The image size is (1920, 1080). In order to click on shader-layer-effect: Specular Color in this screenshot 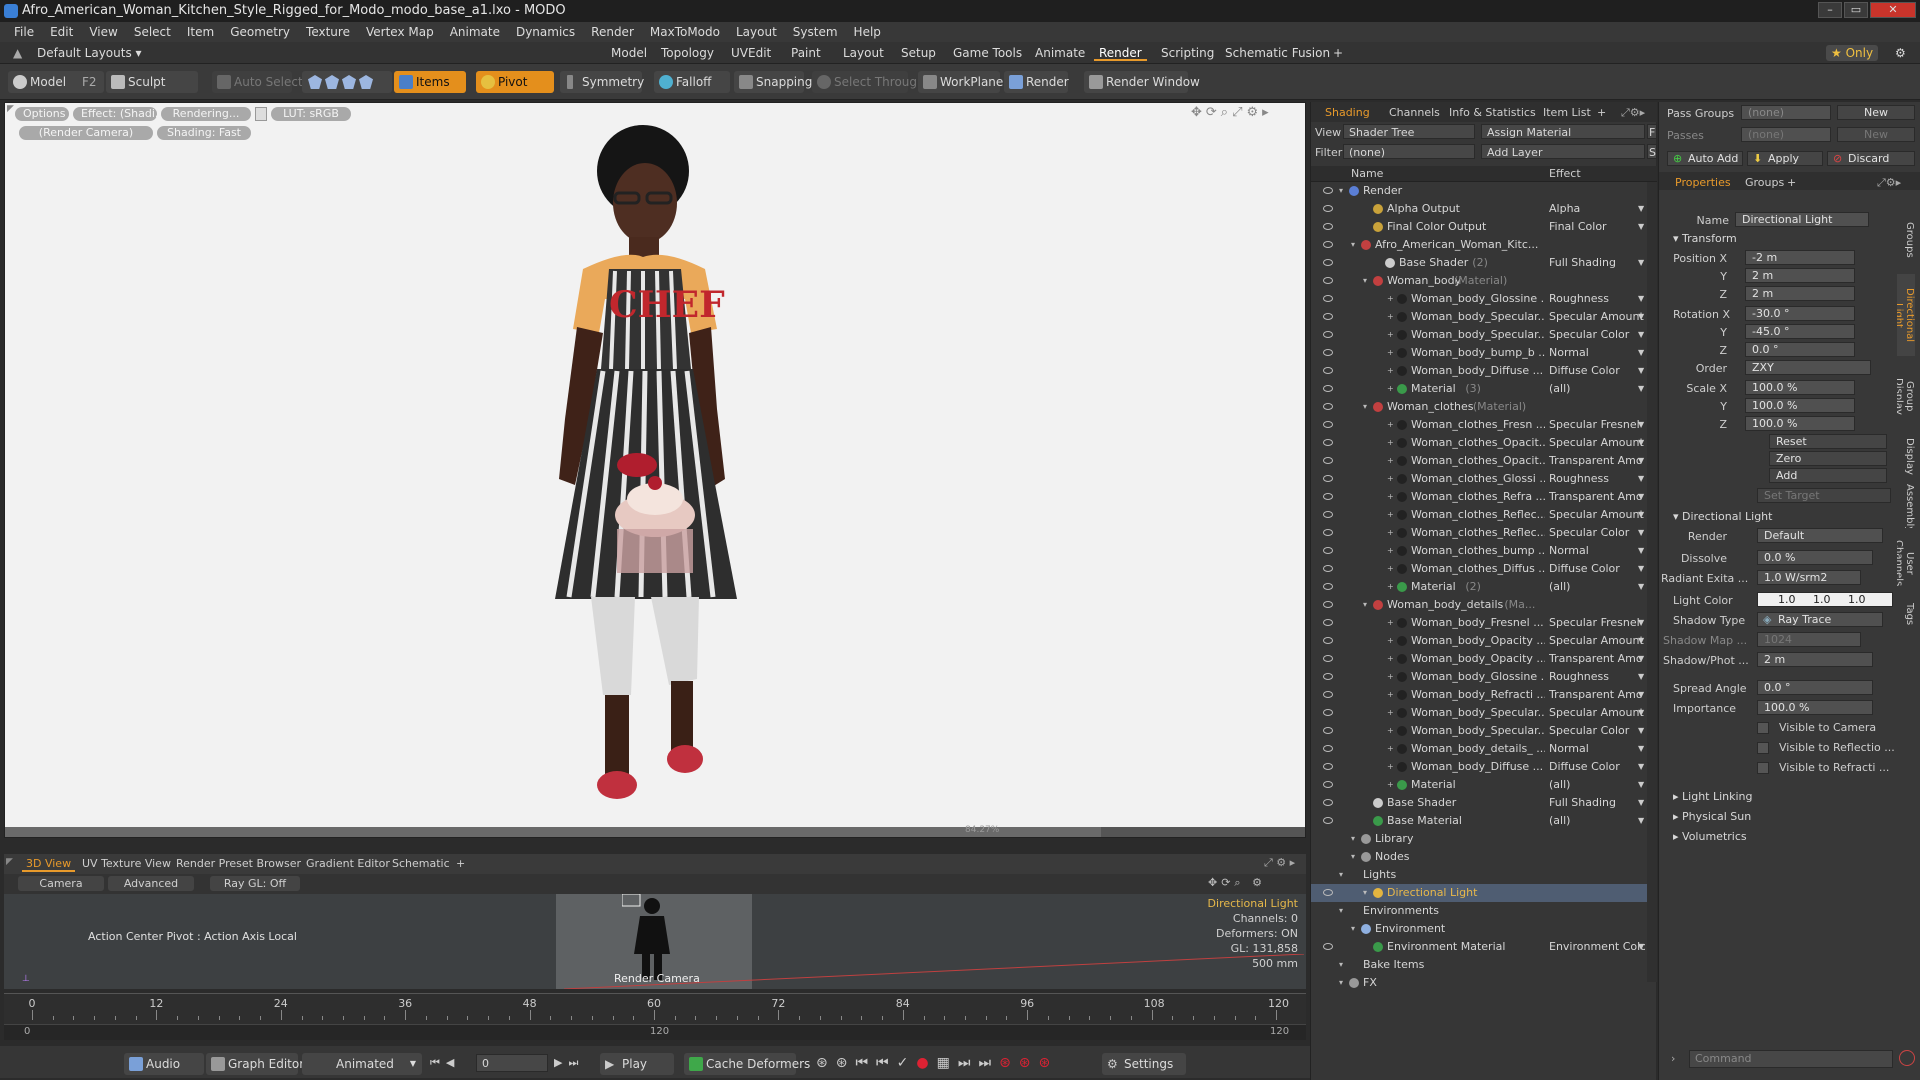, I will do `click(1597, 335)`.